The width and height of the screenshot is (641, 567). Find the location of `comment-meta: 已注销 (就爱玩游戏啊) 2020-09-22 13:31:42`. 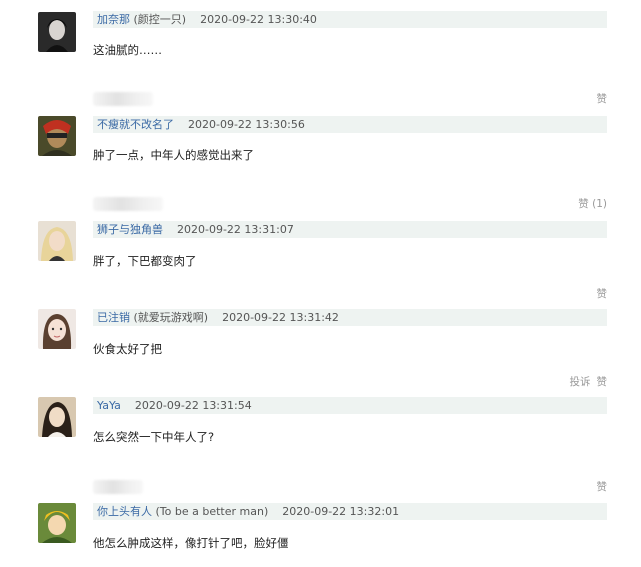

comment-meta: 已注销 (就爱玩游戏啊) 2020-09-22 13:31:42 is located at coordinates (350, 317).